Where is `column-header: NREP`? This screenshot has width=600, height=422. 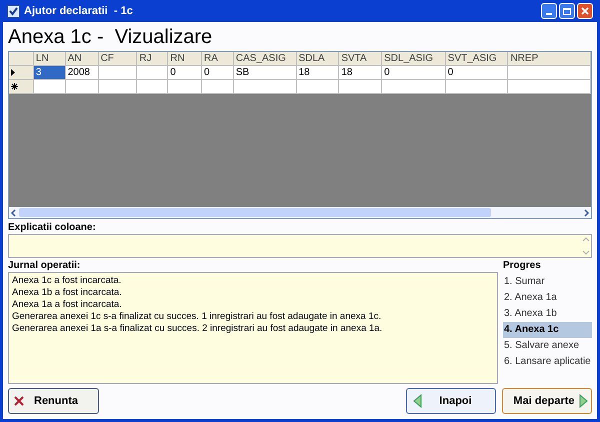 column-header: NREP is located at coordinates (549, 59).